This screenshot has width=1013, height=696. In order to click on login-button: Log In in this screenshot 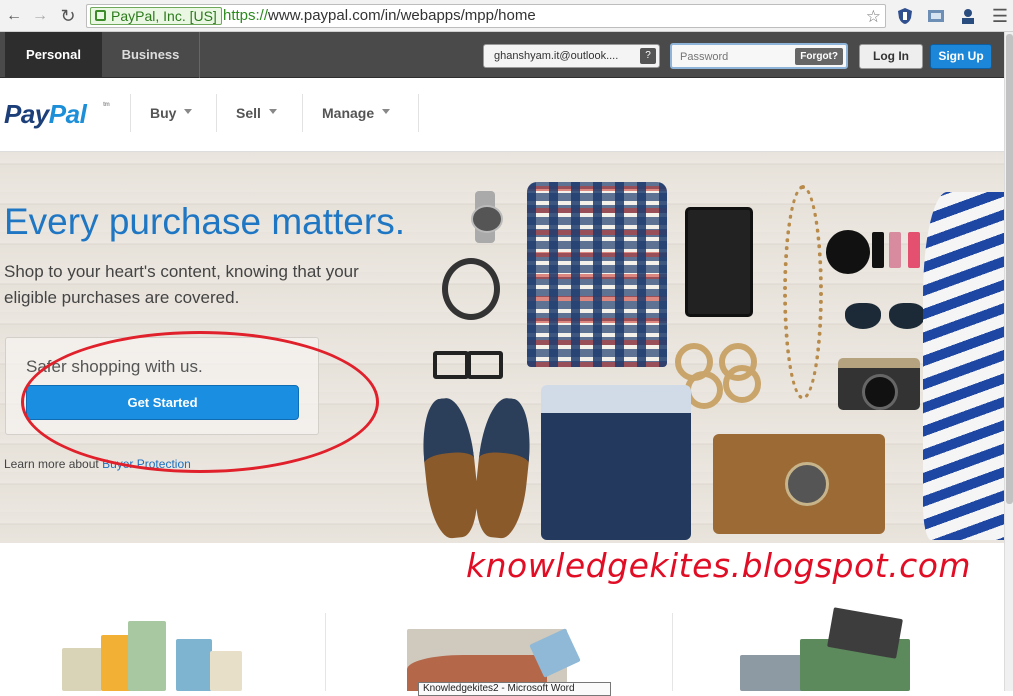, I will do `click(891, 56)`.